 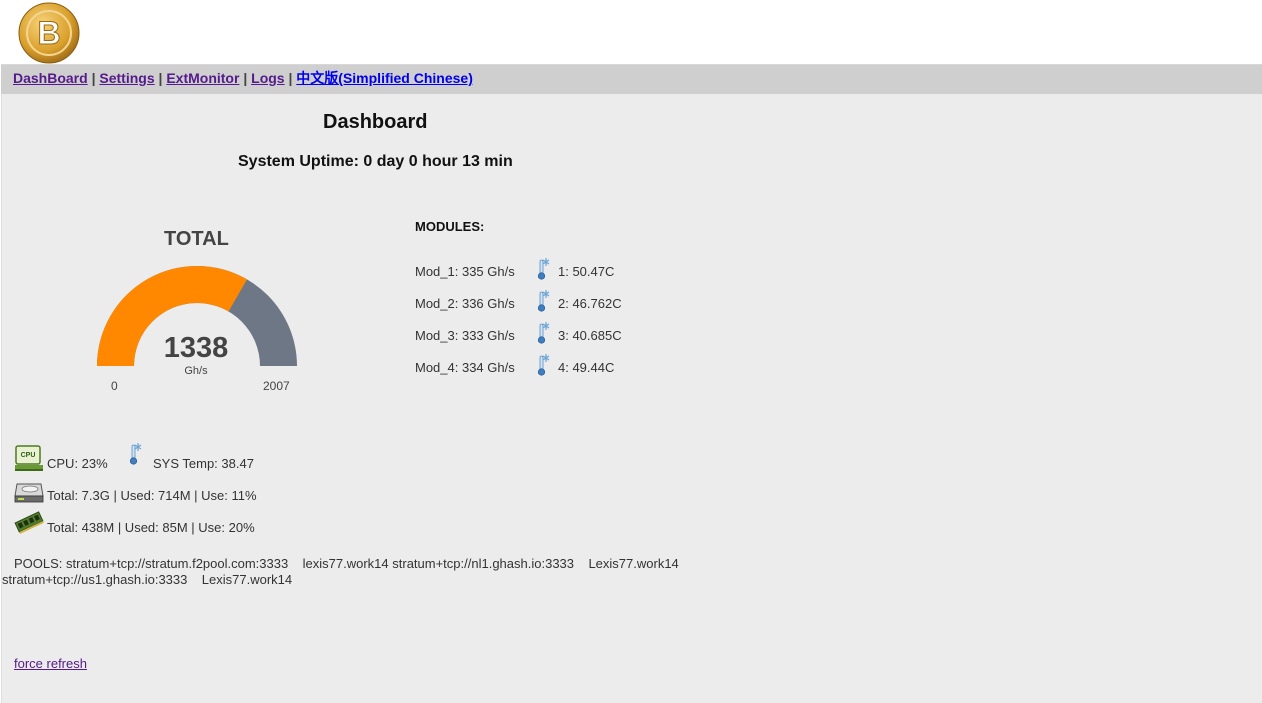 What do you see at coordinates (29, 522) in the screenshot?
I see `memory-icon` at bounding box center [29, 522].